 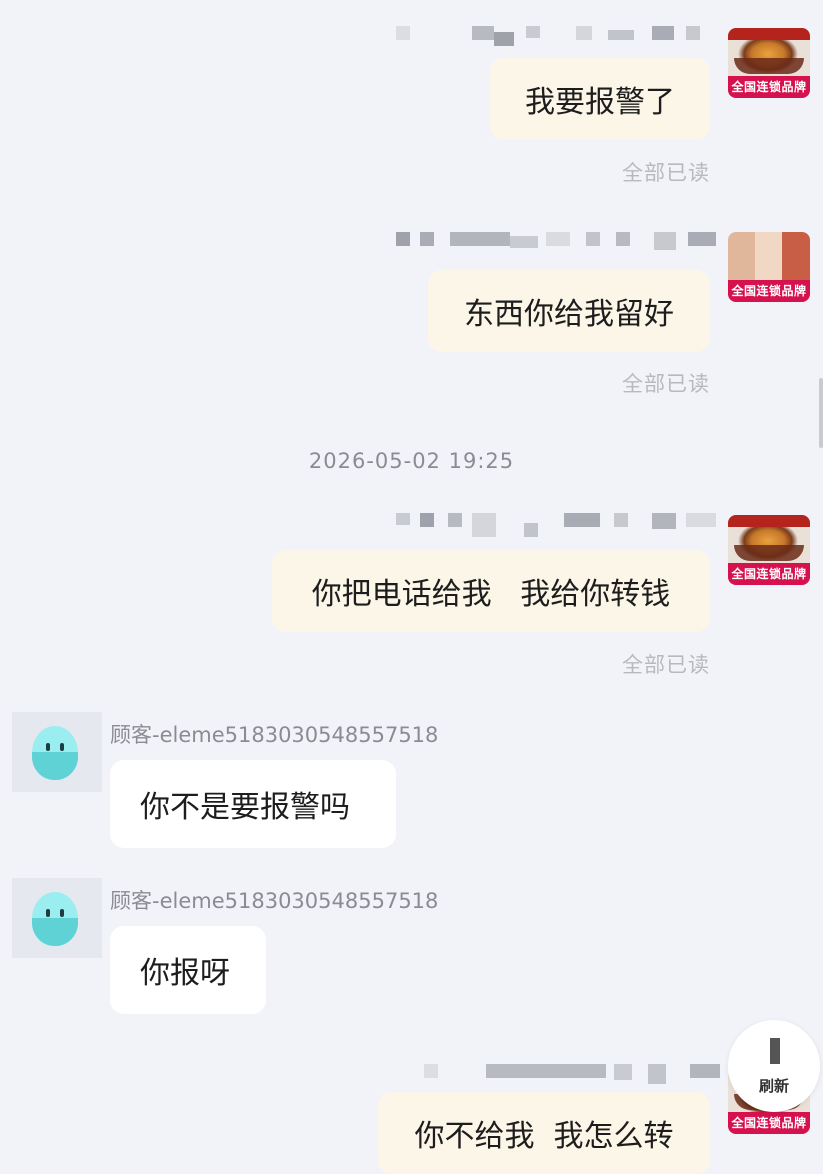 What do you see at coordinates (491, 594) in the screenshot?
I see `message-text: 你把电话给我 我给你转钱` at bounding box center [491, 594].